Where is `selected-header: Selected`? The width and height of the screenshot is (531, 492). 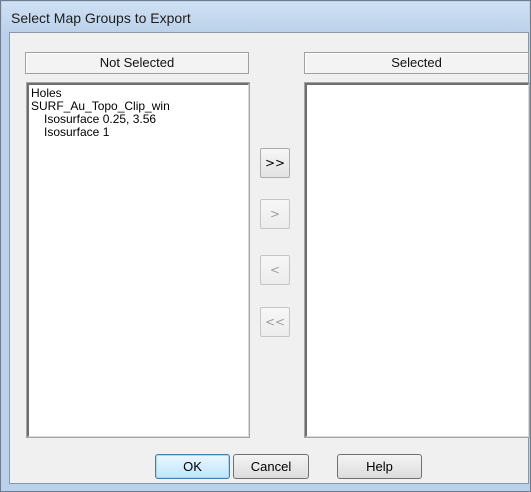
selected-header: Selected is located at coordinates (416, 63).